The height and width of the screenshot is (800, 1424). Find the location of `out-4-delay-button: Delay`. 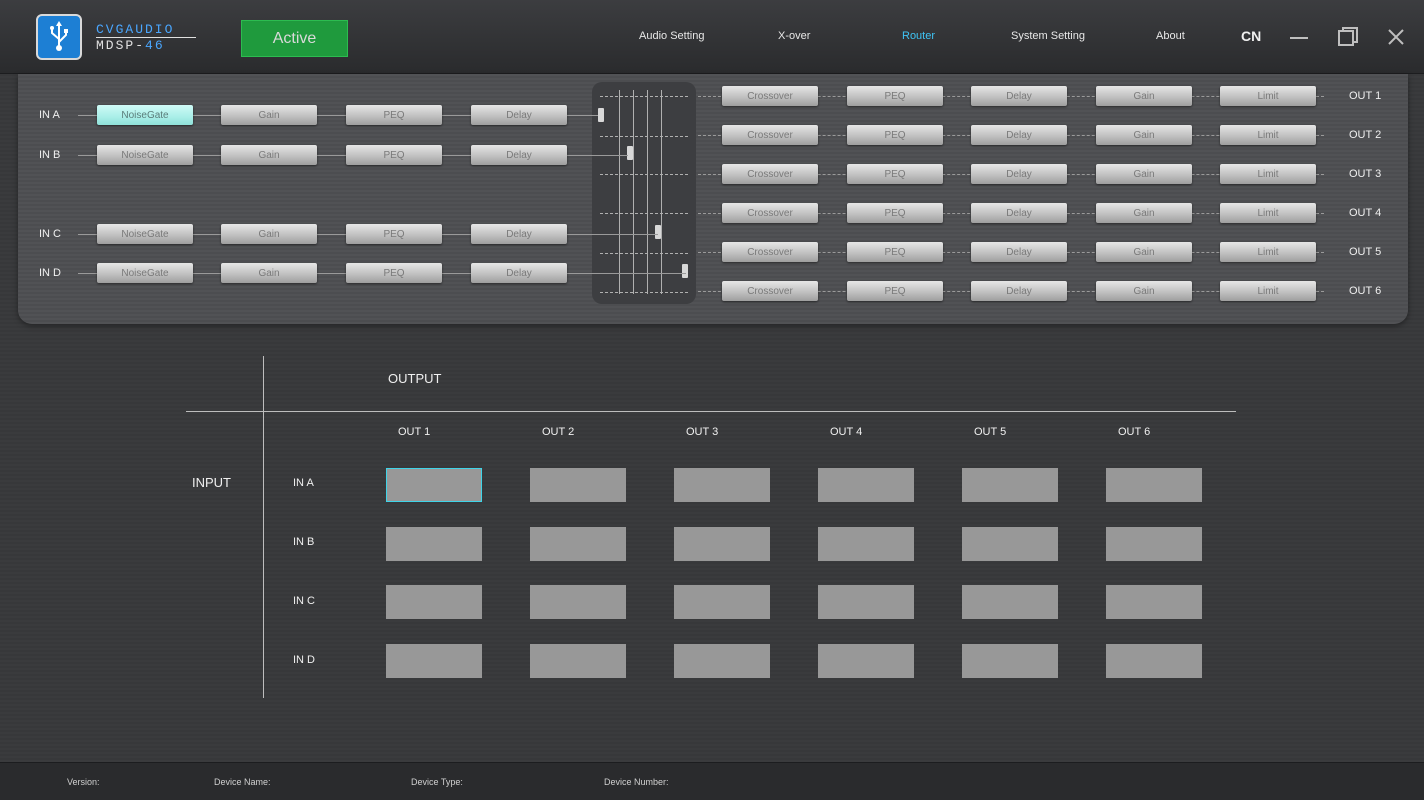

out-4-delay-button: Delay is located at coordinates (1019, 213).